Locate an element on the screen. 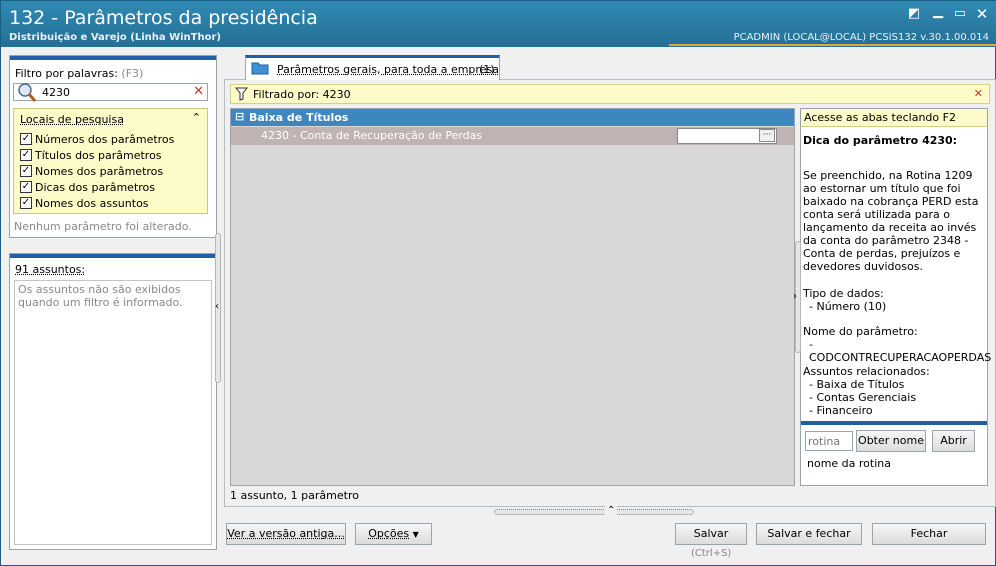 The image size is (996, 566). chevron-right-icon: › is located at coordinates (795, 296).